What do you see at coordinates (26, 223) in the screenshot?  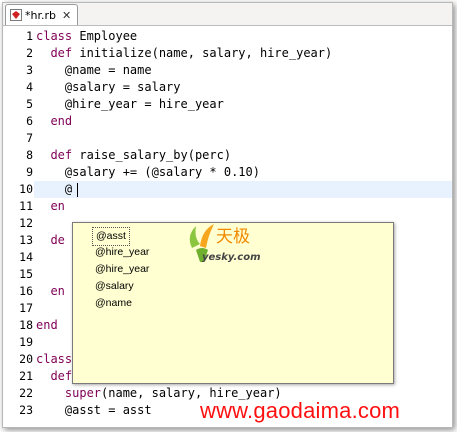 I see `line-number: 12` at bounding box center [26, 223].